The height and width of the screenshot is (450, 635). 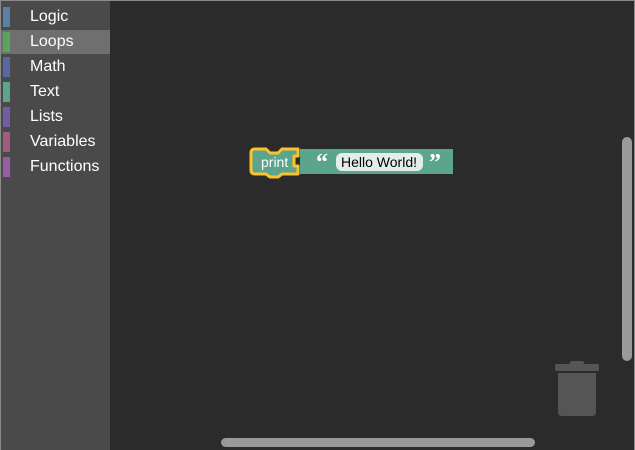 I want to click on text-value: Hello World!, so click(x=379, y=162).